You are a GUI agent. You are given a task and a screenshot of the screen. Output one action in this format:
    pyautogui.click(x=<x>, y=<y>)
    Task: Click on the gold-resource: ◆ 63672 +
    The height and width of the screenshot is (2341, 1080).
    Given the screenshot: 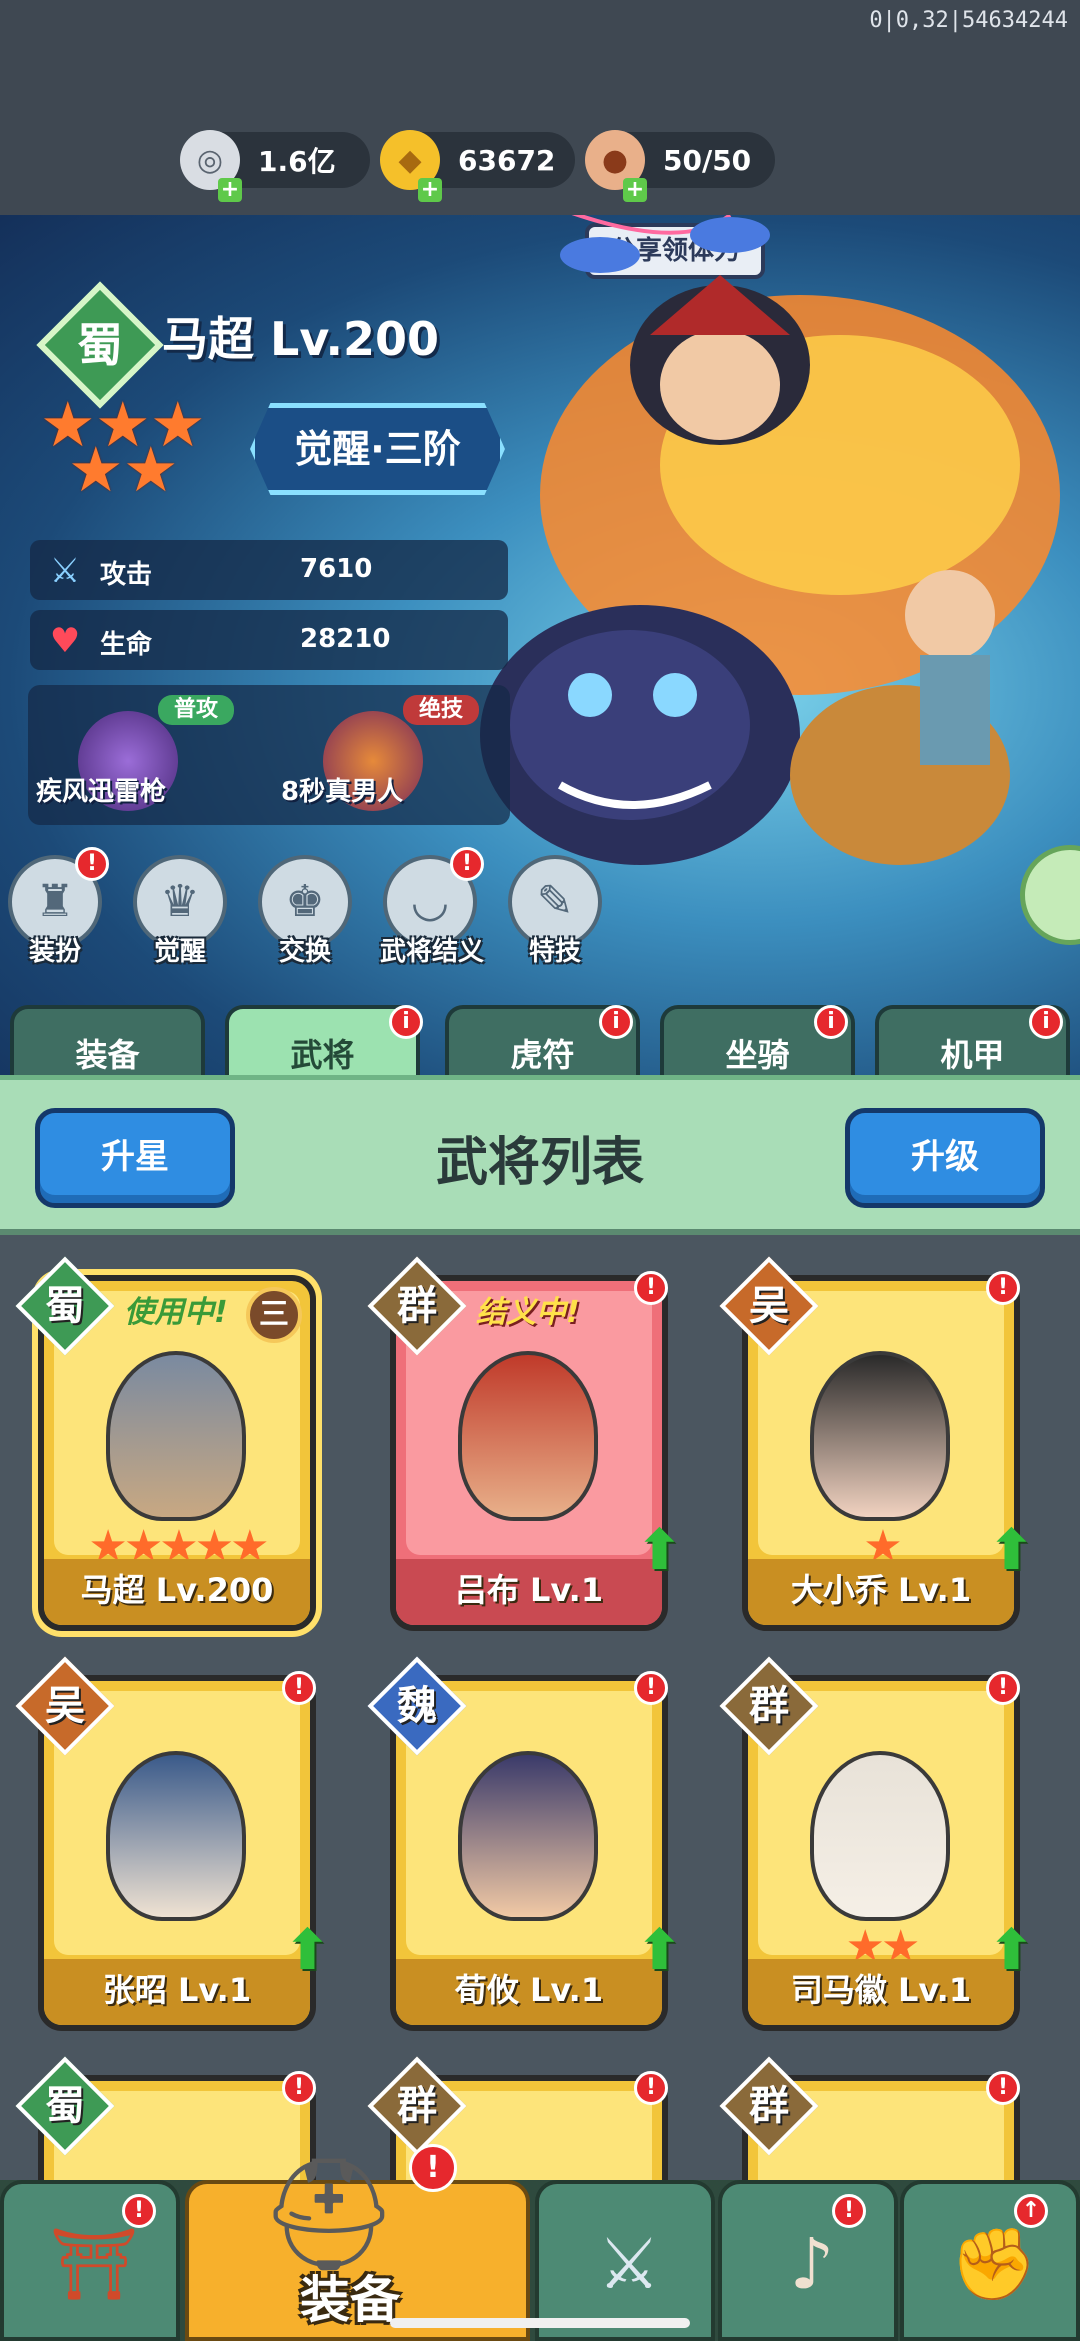 What is the action you would take?
    pyautogui.click(x=477, y=166)
    